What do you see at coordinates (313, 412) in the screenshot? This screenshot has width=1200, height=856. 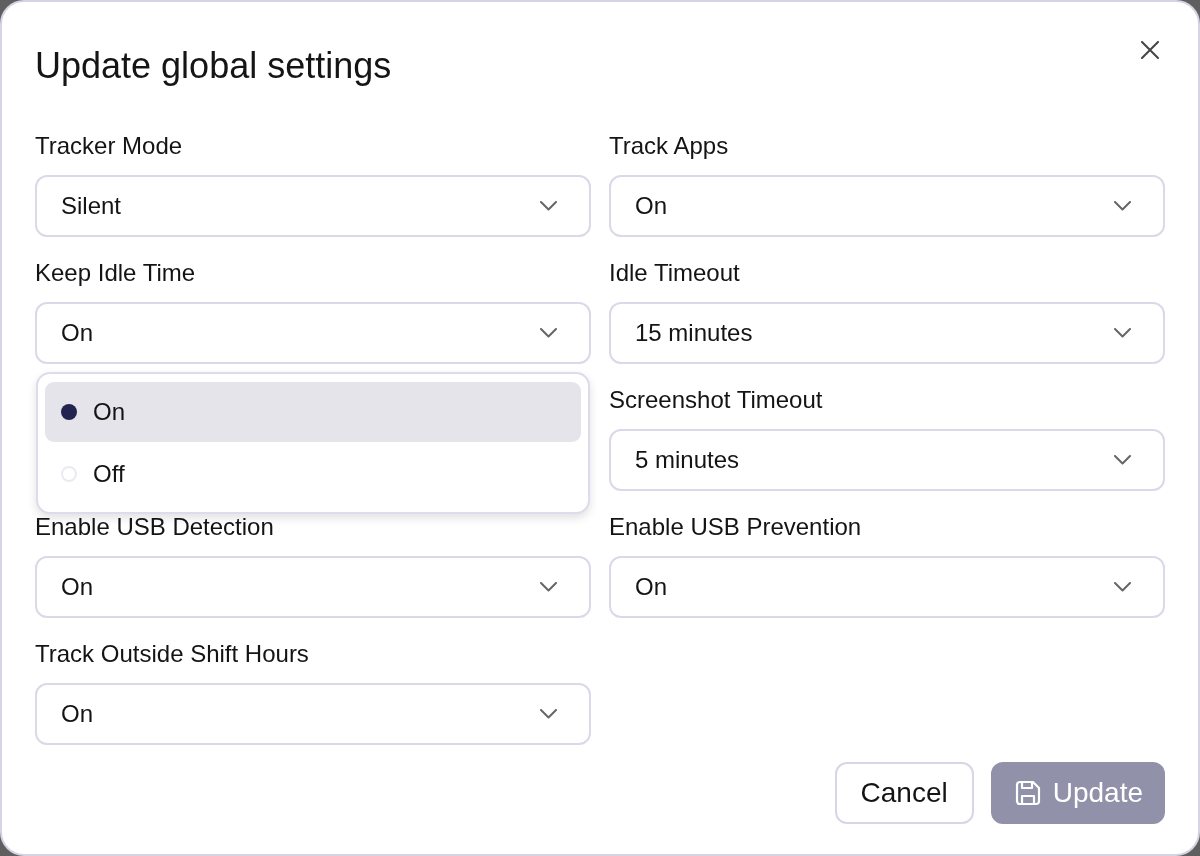 I see `dropdown-option: On` at bounding box center [313, 412].